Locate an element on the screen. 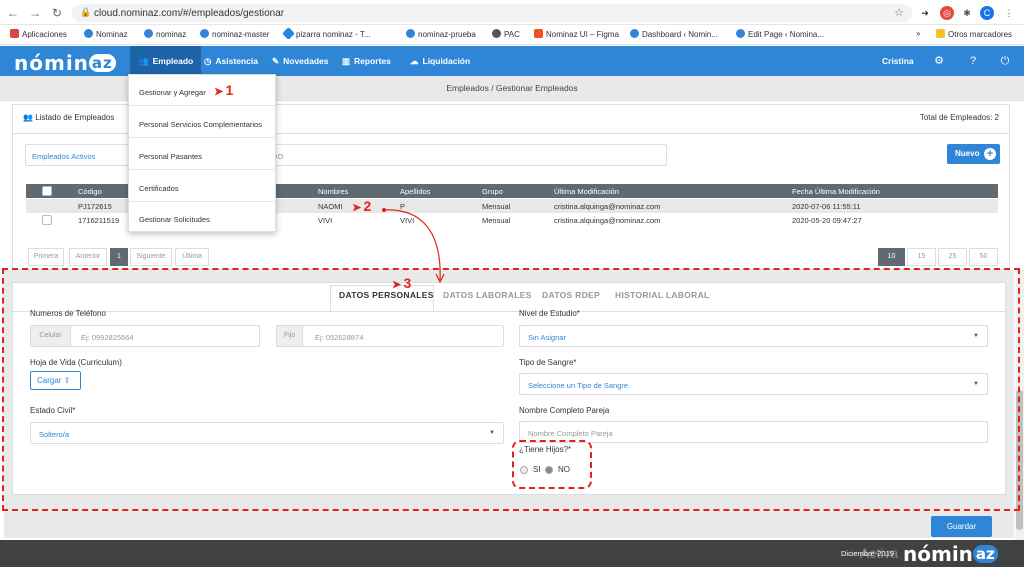 The height and width of the screenshot is (567, 1024). page-1: 1 is located at coordinates (119, 257).